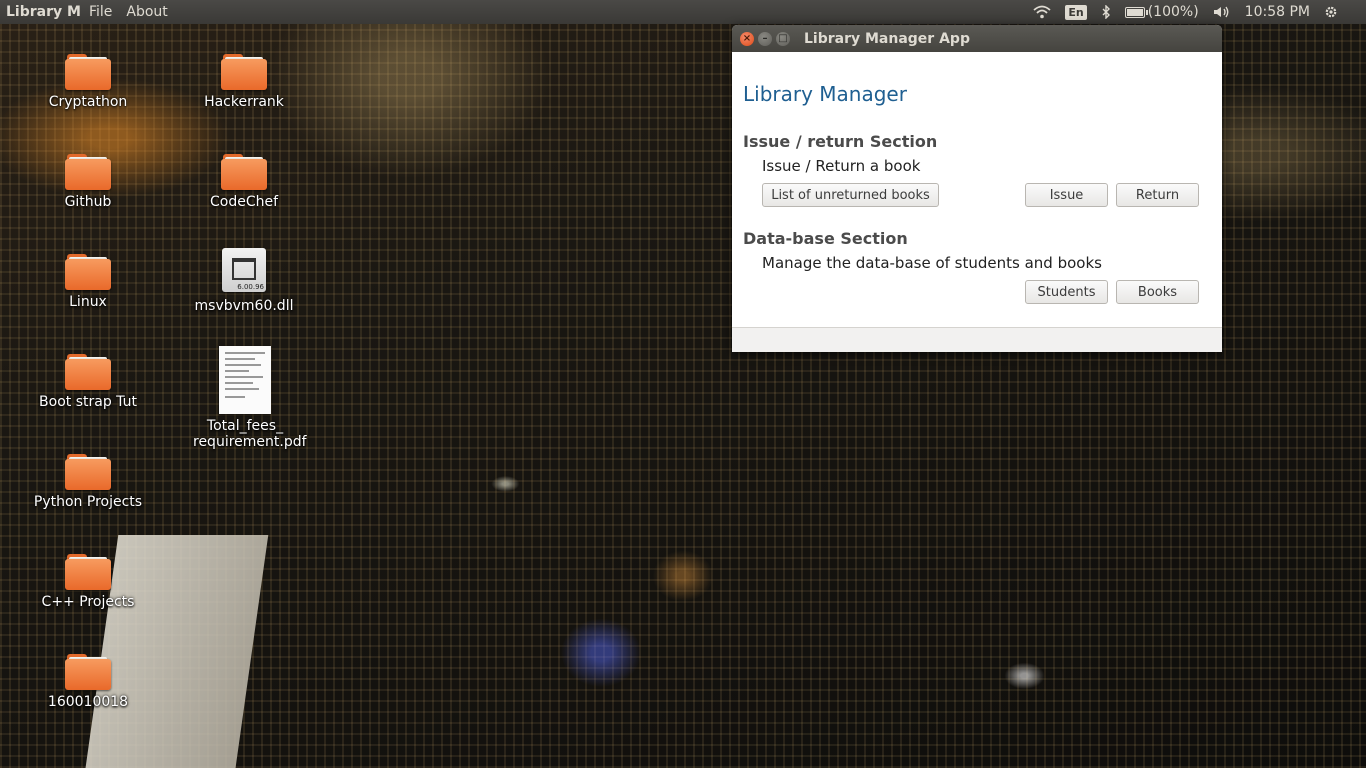 This screenshot has width=1366, height=768. Describe the element at coordinates (840, 141) in the screenshot. I see `issue-section-heading: Issue / return Section` at that location.